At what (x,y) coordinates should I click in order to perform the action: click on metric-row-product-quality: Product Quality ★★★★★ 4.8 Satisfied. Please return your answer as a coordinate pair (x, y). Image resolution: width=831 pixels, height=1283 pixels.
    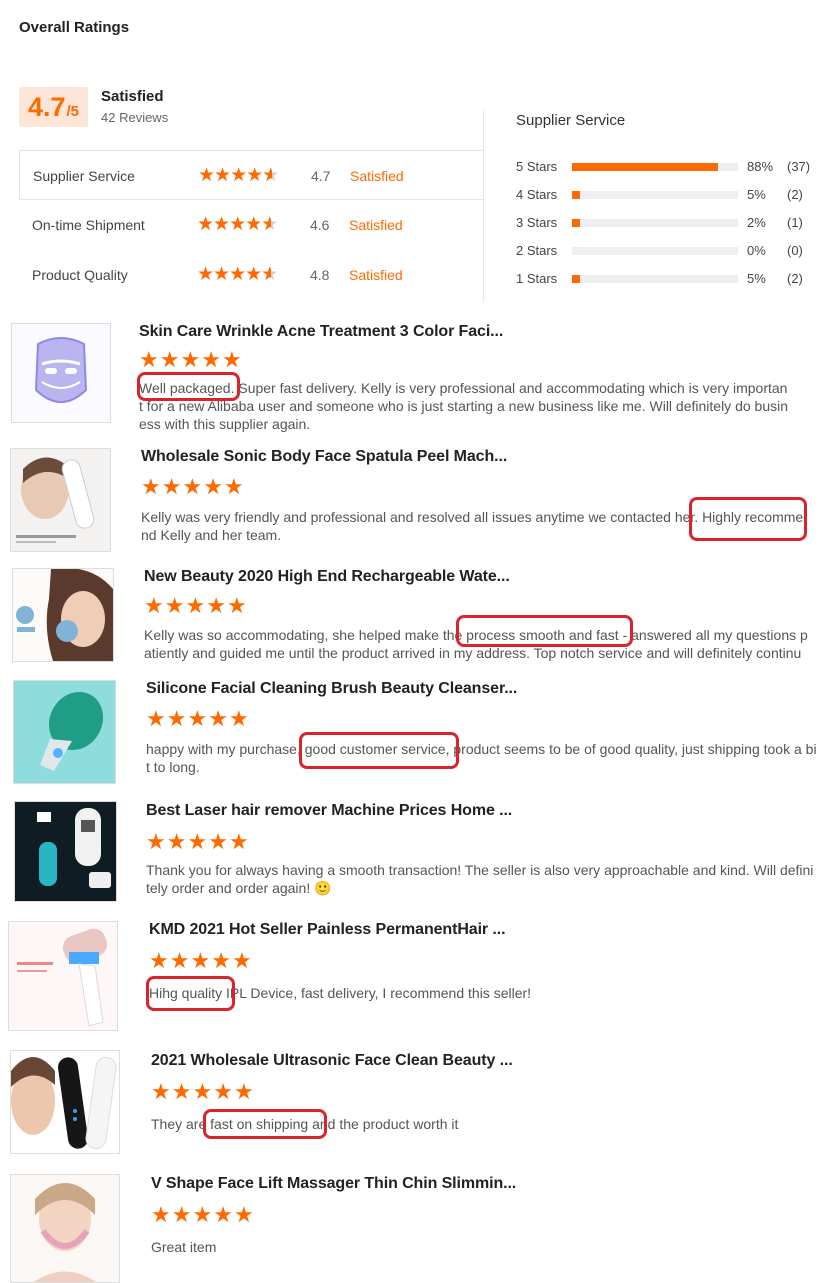
    Looking at the image, I should click on (251, 275).